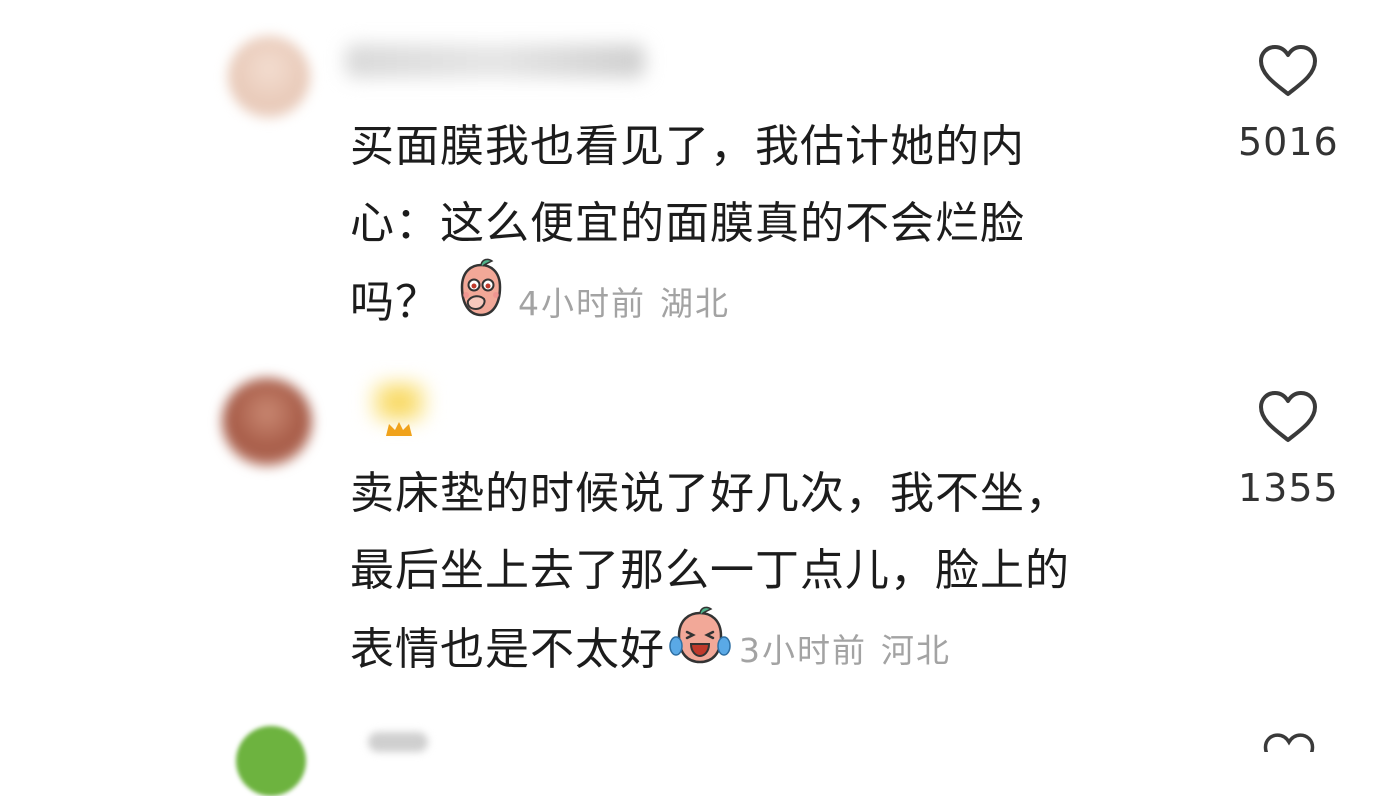 The image size is (1380, 796). What do you see at coordinates (395, 302) in the screenshot?
I see `comment-line-text: 吗？` at bounding box center [395, 302].